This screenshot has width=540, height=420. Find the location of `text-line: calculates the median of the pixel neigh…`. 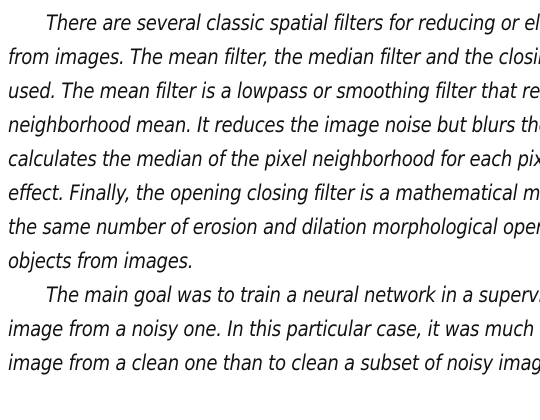

text-line: calculates the median of the pixel neigh… is located at coordinates (274, 159).